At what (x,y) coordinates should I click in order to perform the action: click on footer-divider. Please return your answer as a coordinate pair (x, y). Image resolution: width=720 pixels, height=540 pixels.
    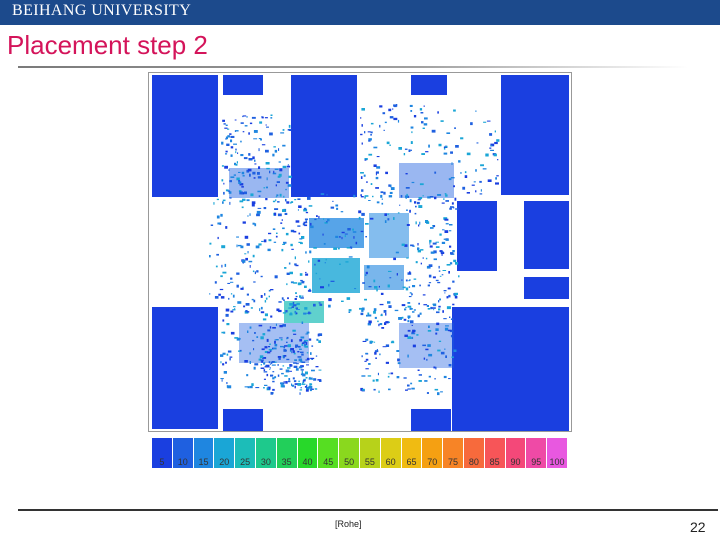
    Looking at the image, I should click on (368, 510).